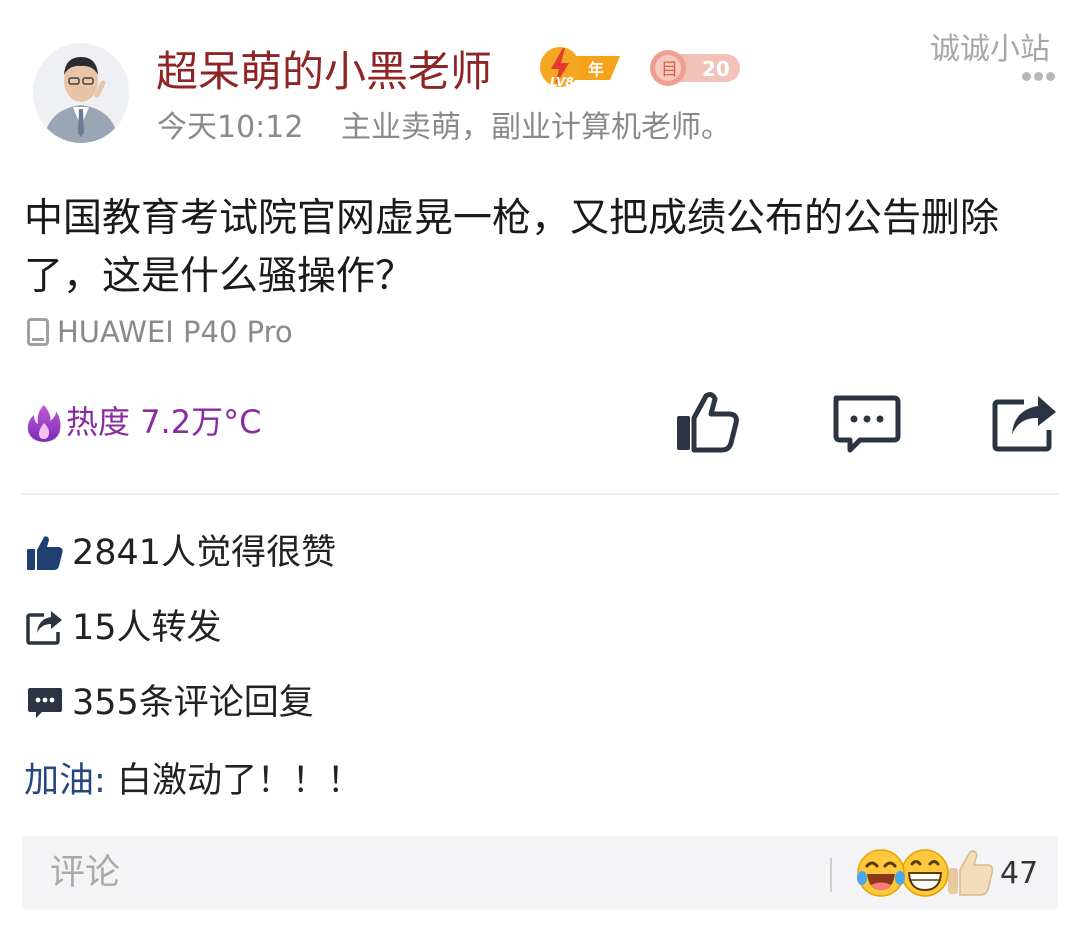 Image resolution: width=1080 pixels, height=939 pixels. What do you see at coordinates (1042, 73) in the screenshot?
I see `more-icon` at bounding box center [1042, 73].